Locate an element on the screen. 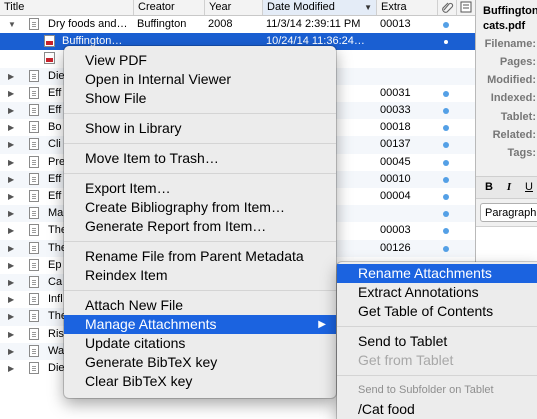 Image resolution: width=537 pixels, height=419 pixels. menu-item-show-file: Show File is located at coordinates (200, 98).